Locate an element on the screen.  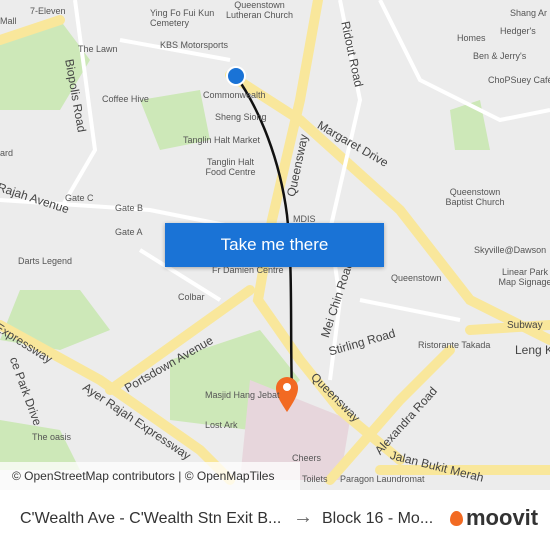
poi-label: Hedger's is located at coordinates (518, 31).